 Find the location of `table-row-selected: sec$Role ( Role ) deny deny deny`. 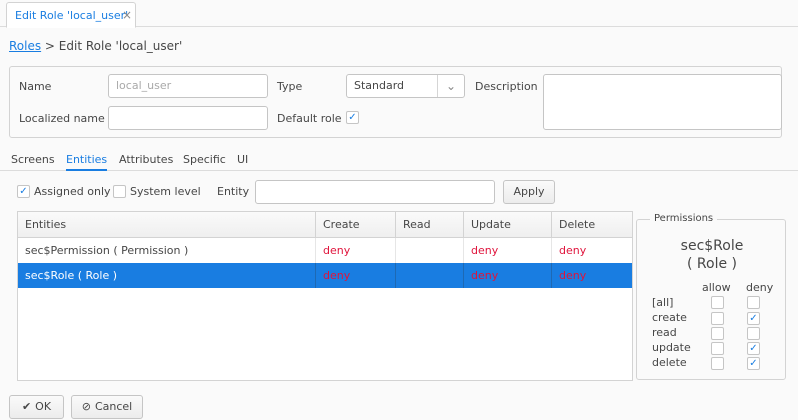

table-row-selected: sec$Role ( Role ) deny deny deny is located at coordinates (325, 275).